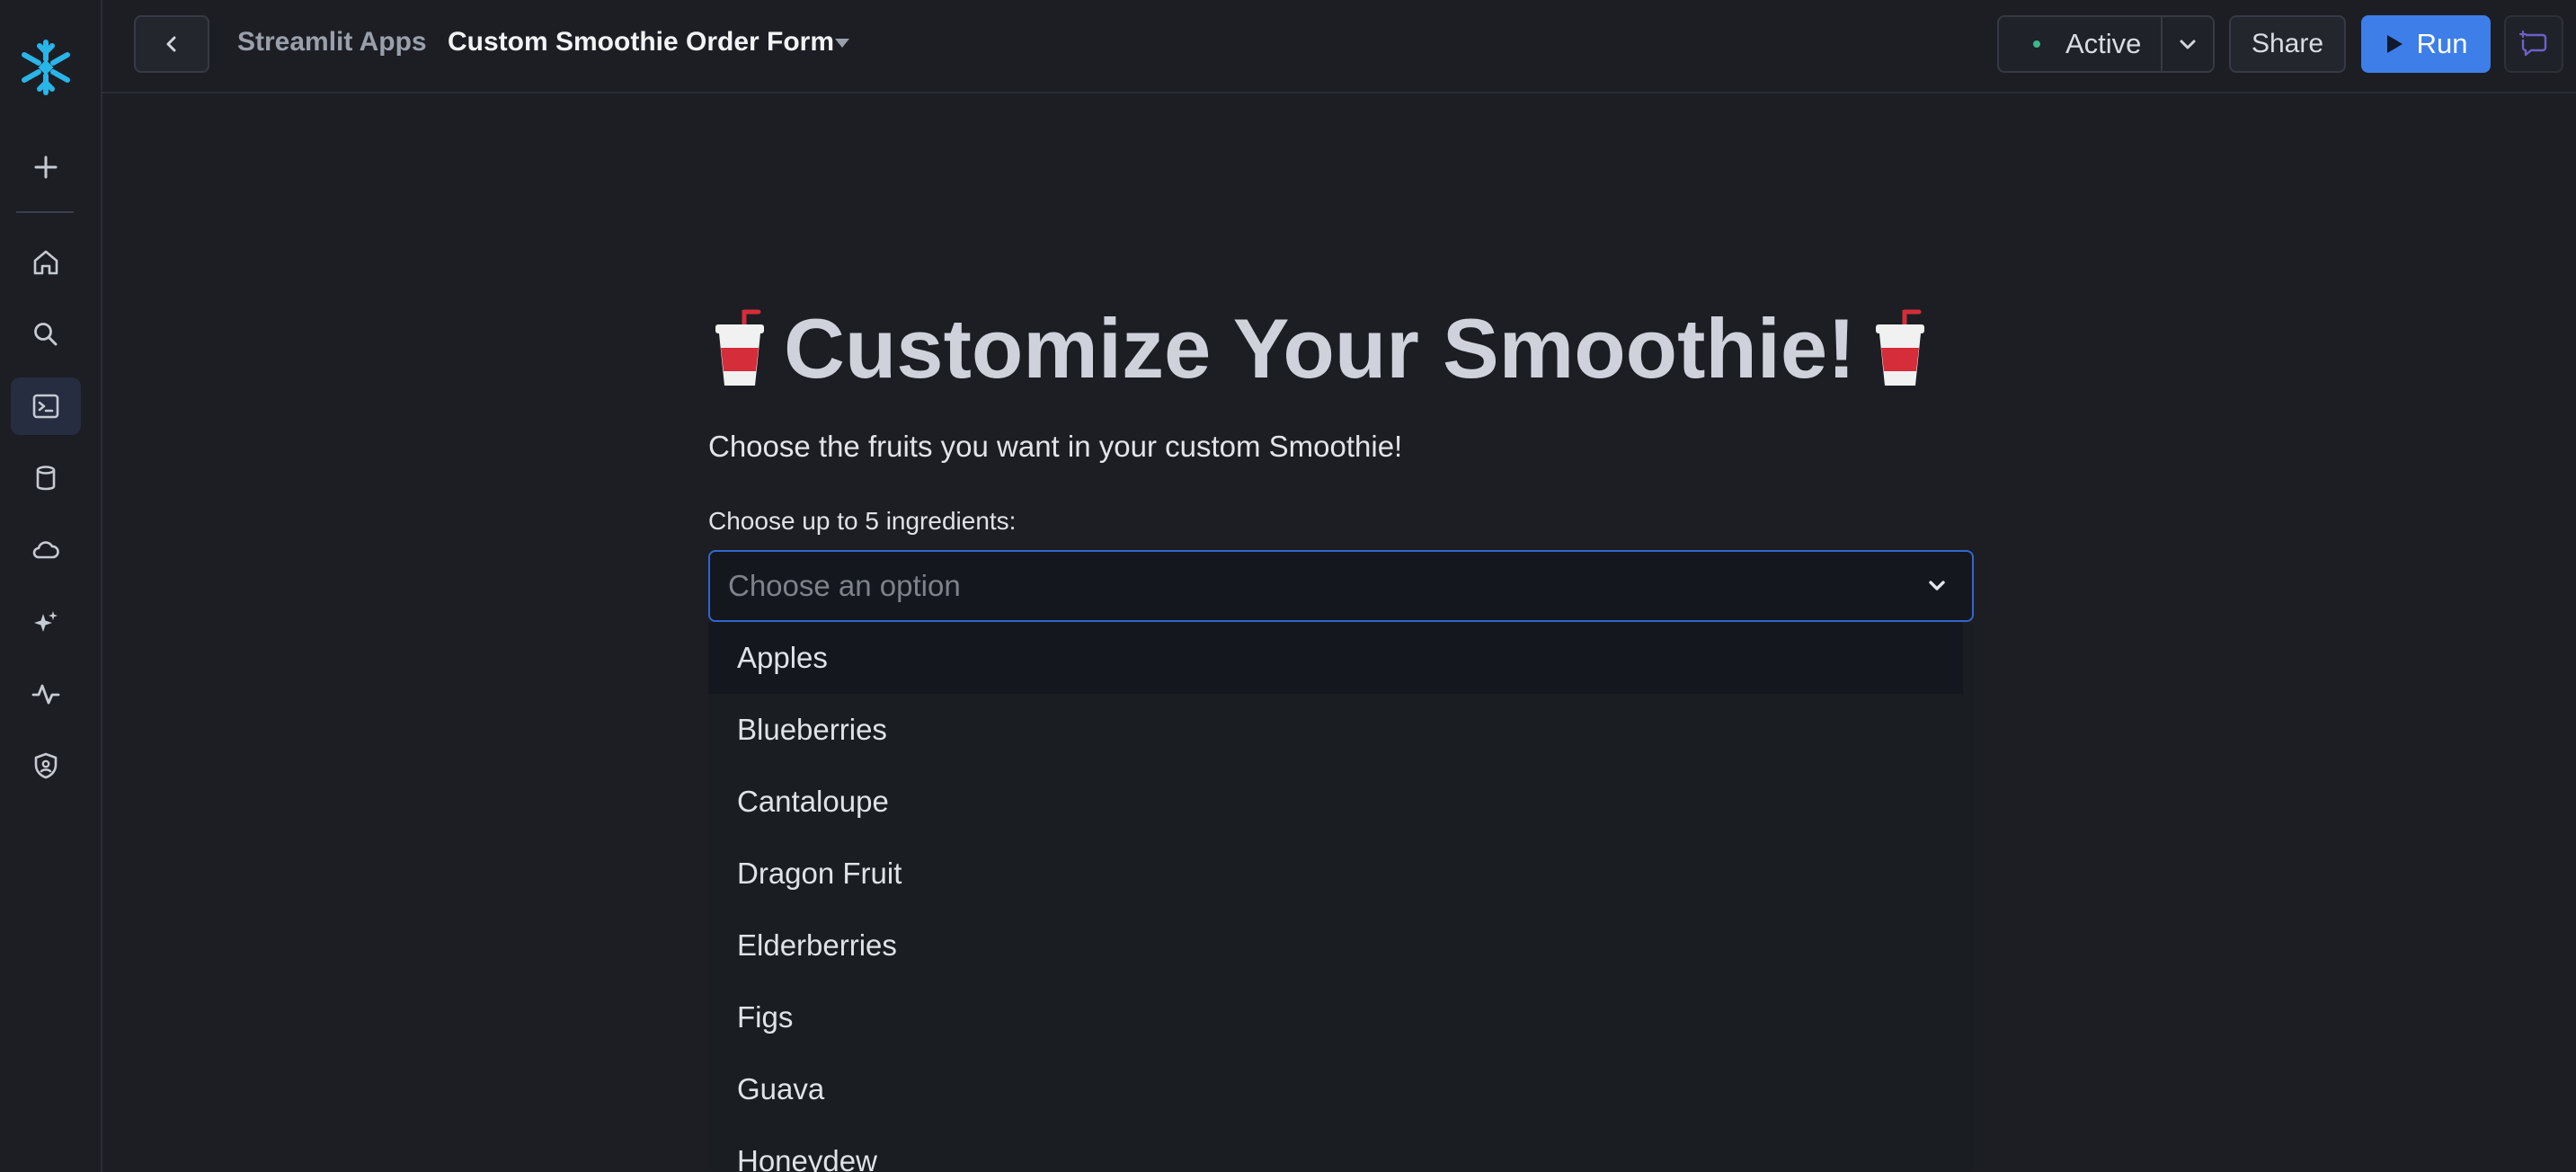 The image size is (2576, 1172). Describe the element at coordinates (862, 521) in the screenshot. I see `ingredients-label: Choose up to 5 ingredients:` at that location.